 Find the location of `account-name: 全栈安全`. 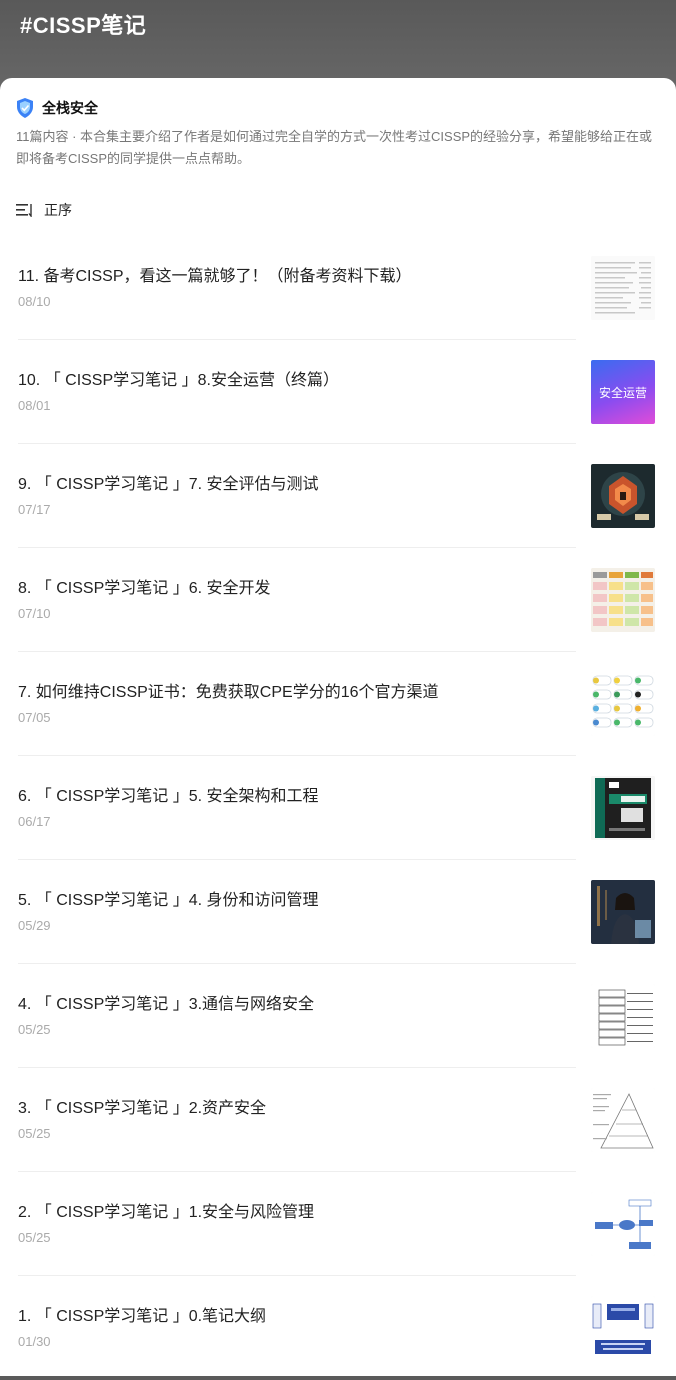

account-name: 全栈安全 is located at coordinates (70, 108).